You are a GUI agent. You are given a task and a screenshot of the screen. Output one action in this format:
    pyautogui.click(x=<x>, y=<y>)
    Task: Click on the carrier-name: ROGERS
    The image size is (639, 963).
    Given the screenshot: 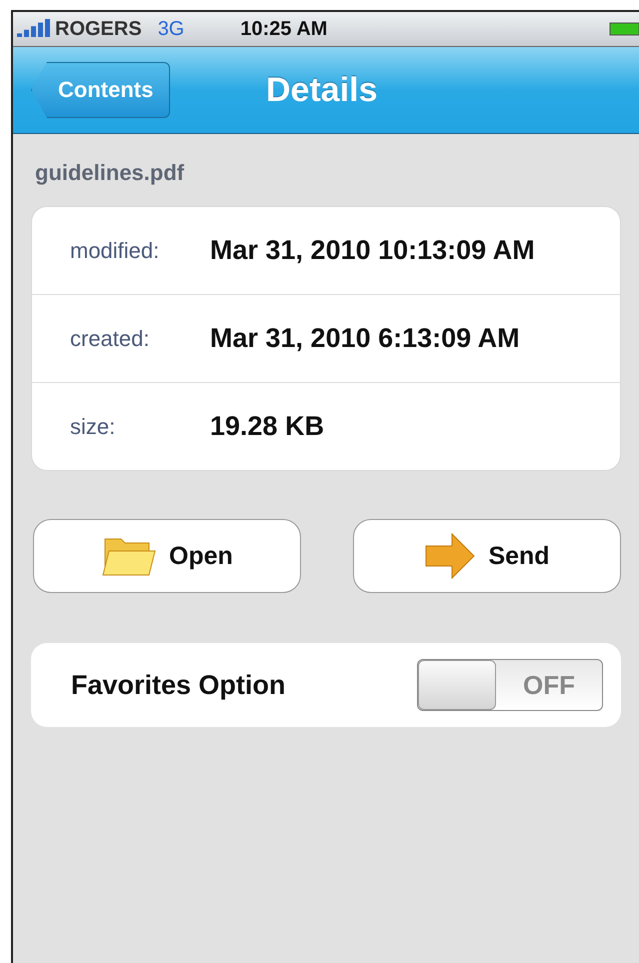 What is the action you would take?
    pyautogui.click(x=98, y=29)
    